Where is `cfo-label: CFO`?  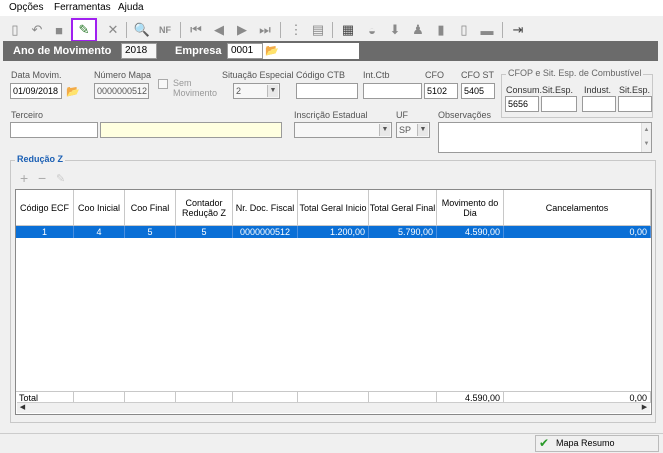
cfo-label: CFO is located at coordinates (434, 75).